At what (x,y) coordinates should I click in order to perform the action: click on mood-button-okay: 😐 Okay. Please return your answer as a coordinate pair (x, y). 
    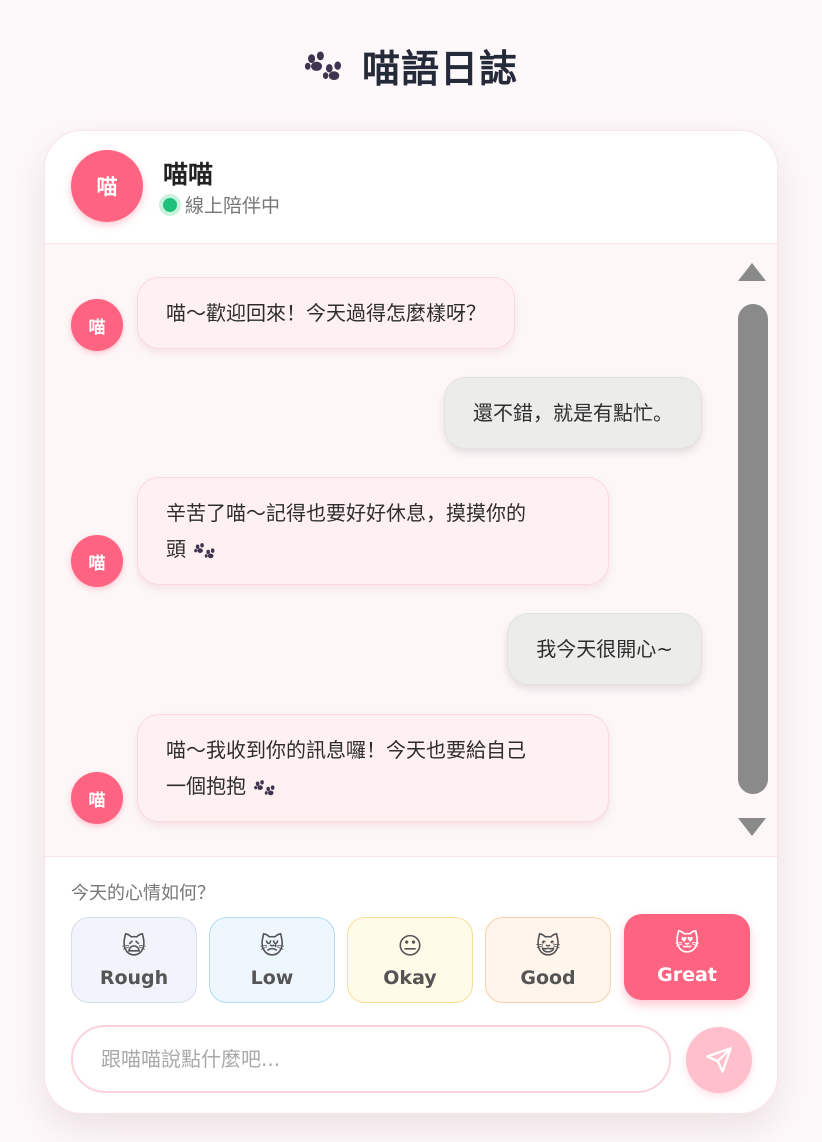
    Looking at the image, I should click on (410, 960).